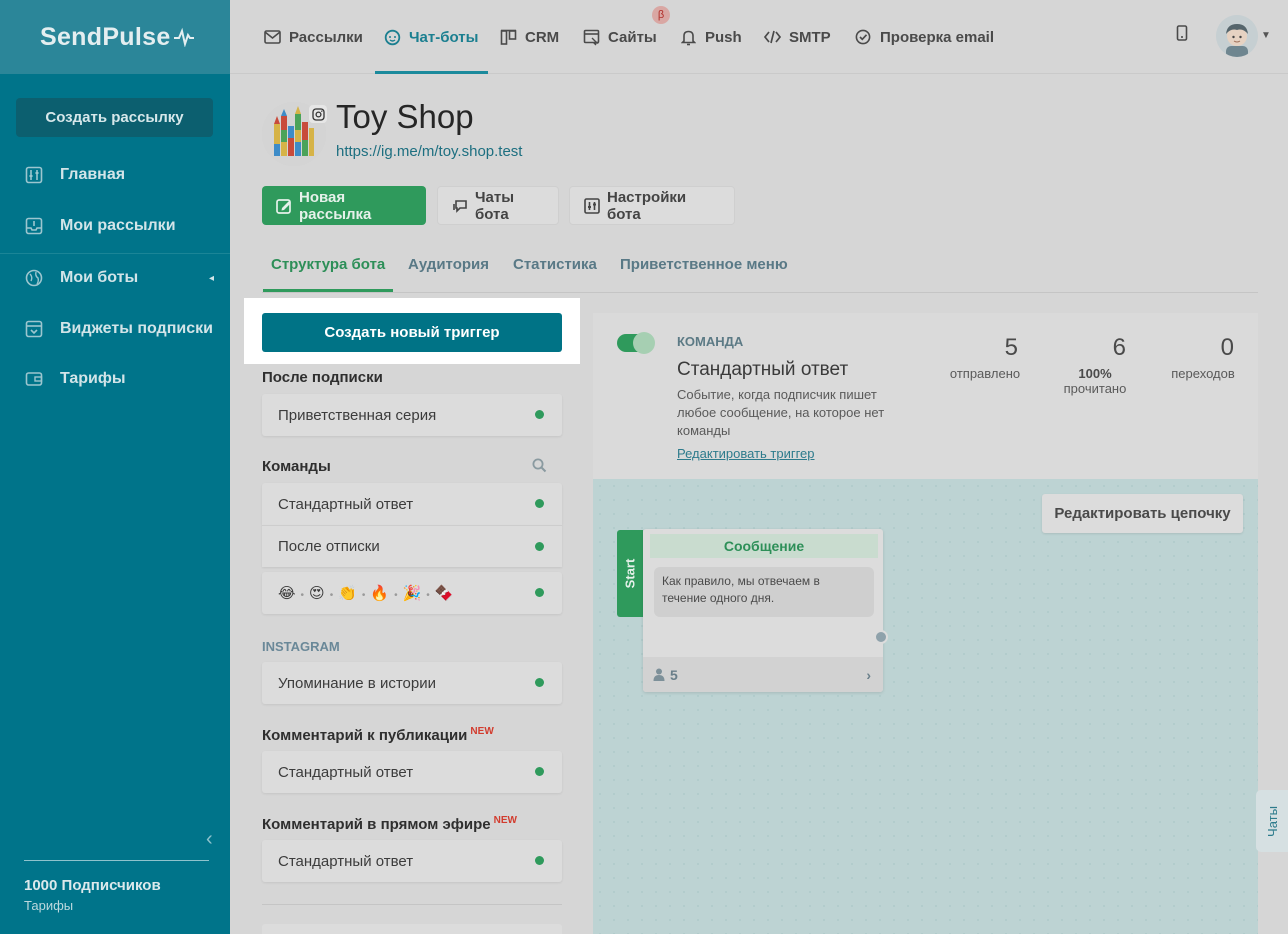 This screenshot has height=934, width=1288. I want to click on sidebar-item-widgets: Виджеты подписки, so click(119, 329).